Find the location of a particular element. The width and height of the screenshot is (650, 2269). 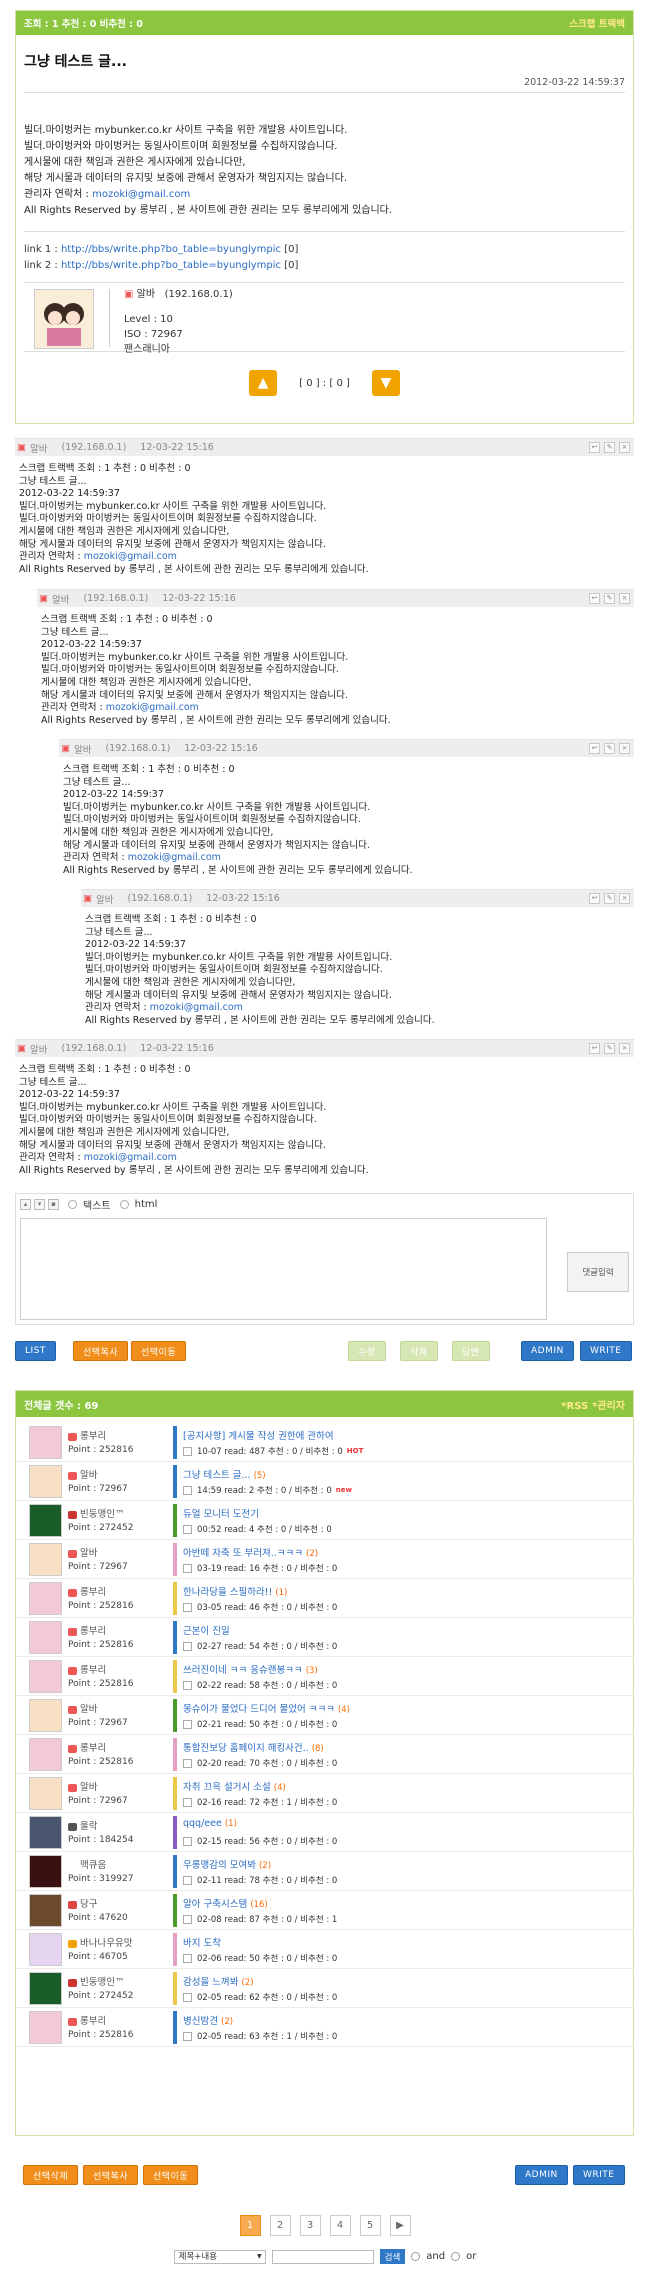

or-radio is located at coordinates (456, 2256).